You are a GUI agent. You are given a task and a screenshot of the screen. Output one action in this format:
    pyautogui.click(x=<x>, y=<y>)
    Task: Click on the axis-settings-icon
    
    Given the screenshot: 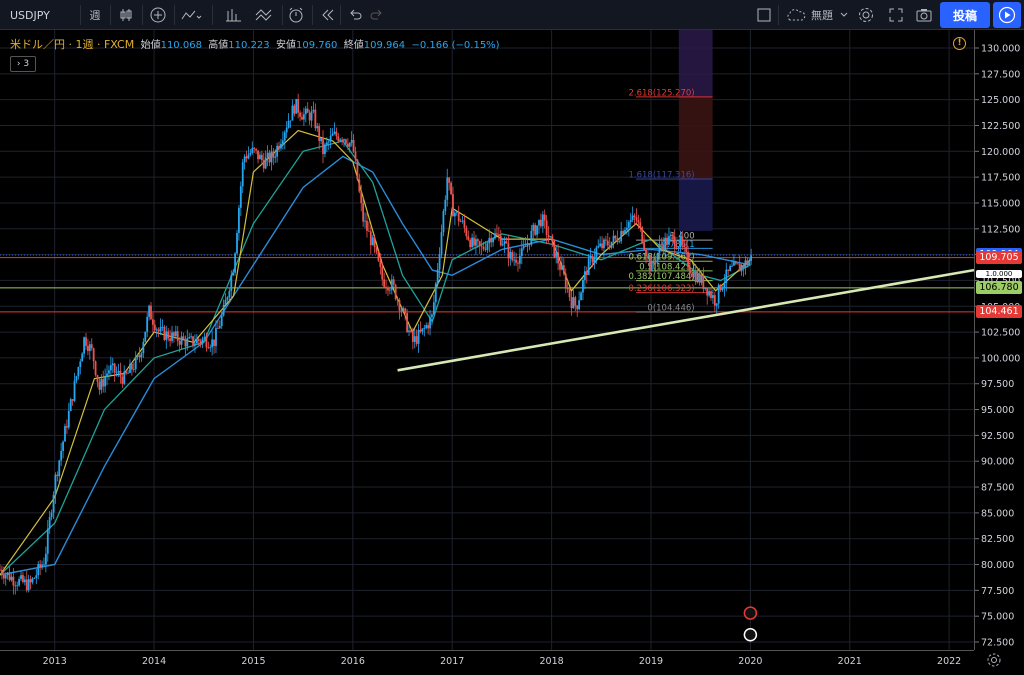 What is the action you would take?
    pyautogui.click(x=994, y=660)
    